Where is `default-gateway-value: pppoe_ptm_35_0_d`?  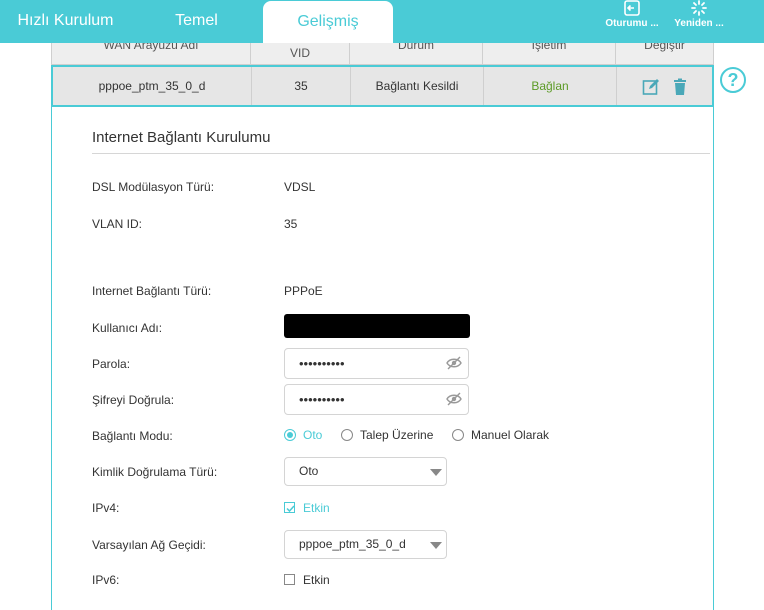 default-gateway-value: pppoe_ptm_35_0_d is located at coordinates (352, 544).